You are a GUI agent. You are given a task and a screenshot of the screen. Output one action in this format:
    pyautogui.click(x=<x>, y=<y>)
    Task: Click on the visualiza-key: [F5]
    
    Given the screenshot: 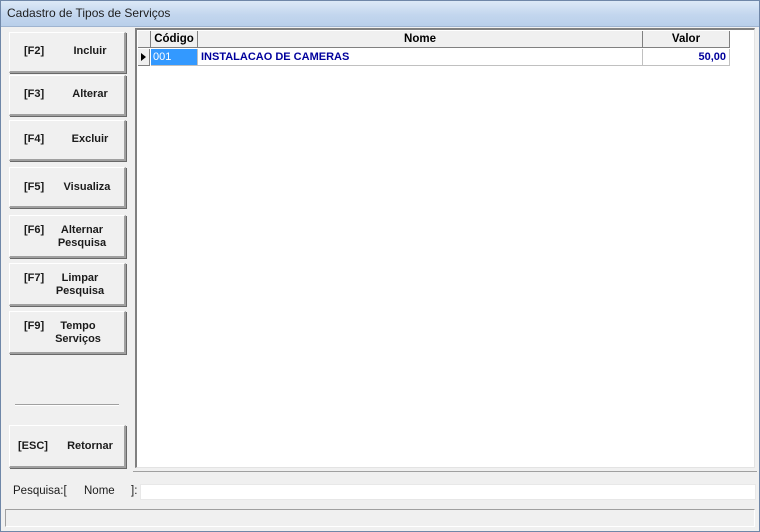 What is the action you would take?
    pyautogui.click(x=34, y=187)
    